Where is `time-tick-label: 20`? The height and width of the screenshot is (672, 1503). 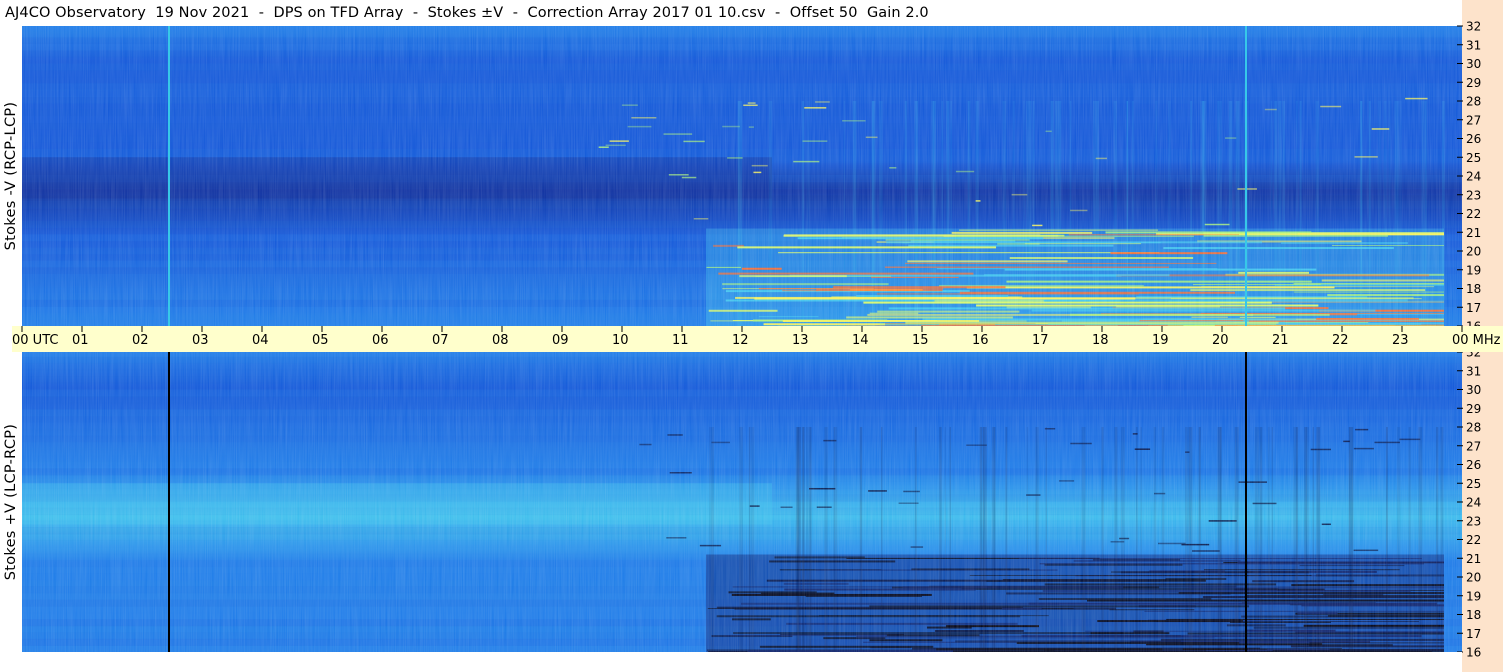
time-tick-label: 20 is located at coordinates (1220, 340).